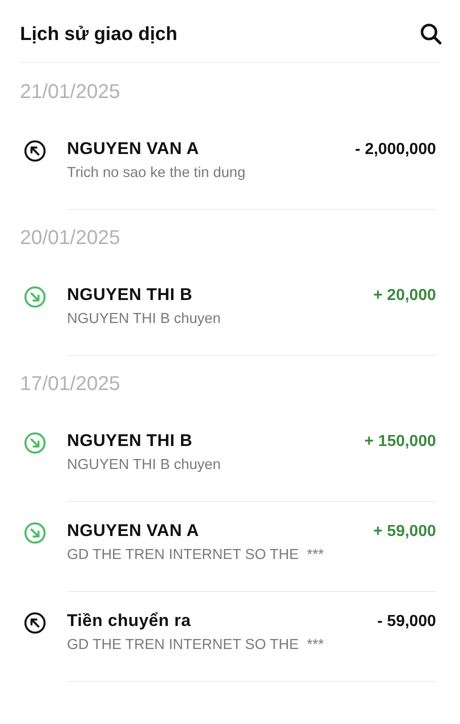 The image size is (460, 724). What do you see at coordinates (70, 238) in the screenshot?
I see `date-heading: 20/01/2025` at bounding box center [70, 238].